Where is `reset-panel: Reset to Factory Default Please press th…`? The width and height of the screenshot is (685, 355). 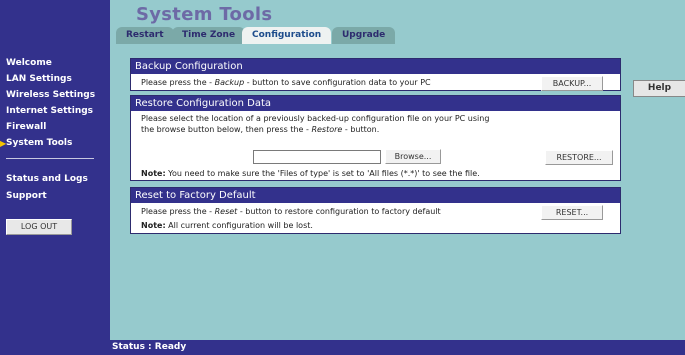
reset-panel: Reset to Factory Default Please press th… is located at coordinates (375, 210).